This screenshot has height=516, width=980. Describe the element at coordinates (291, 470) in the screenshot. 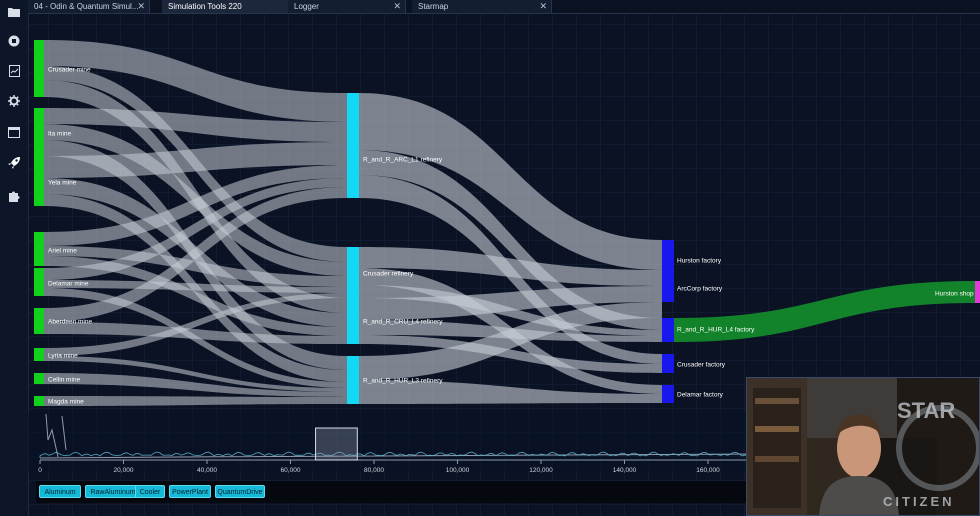

I see `timeline-tick-label: 60,000` at that location.